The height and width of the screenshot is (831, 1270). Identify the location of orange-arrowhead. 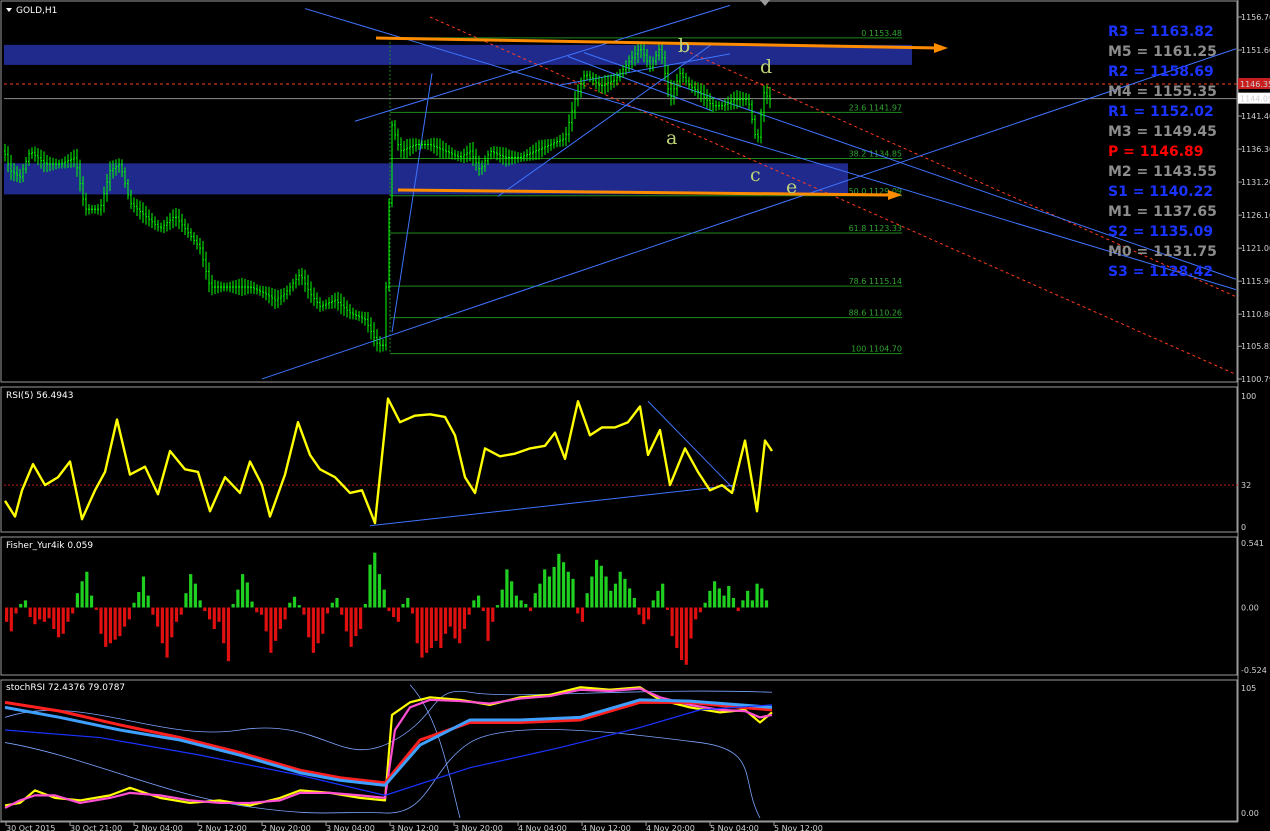
(941, 48).